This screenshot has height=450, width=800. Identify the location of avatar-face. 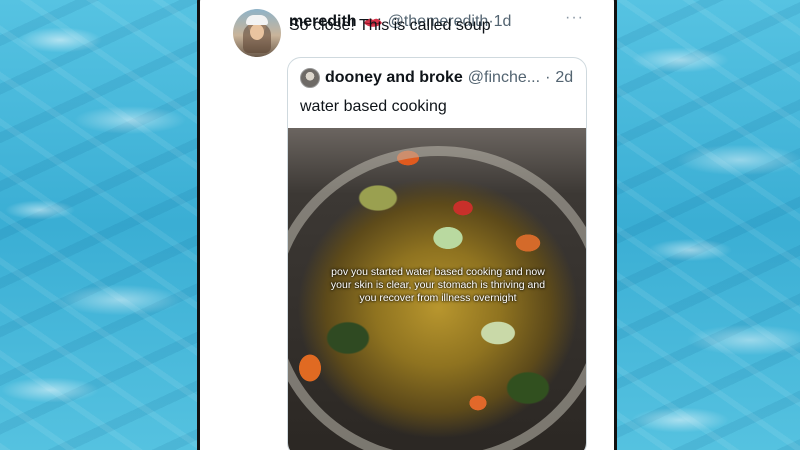
(257, 32).